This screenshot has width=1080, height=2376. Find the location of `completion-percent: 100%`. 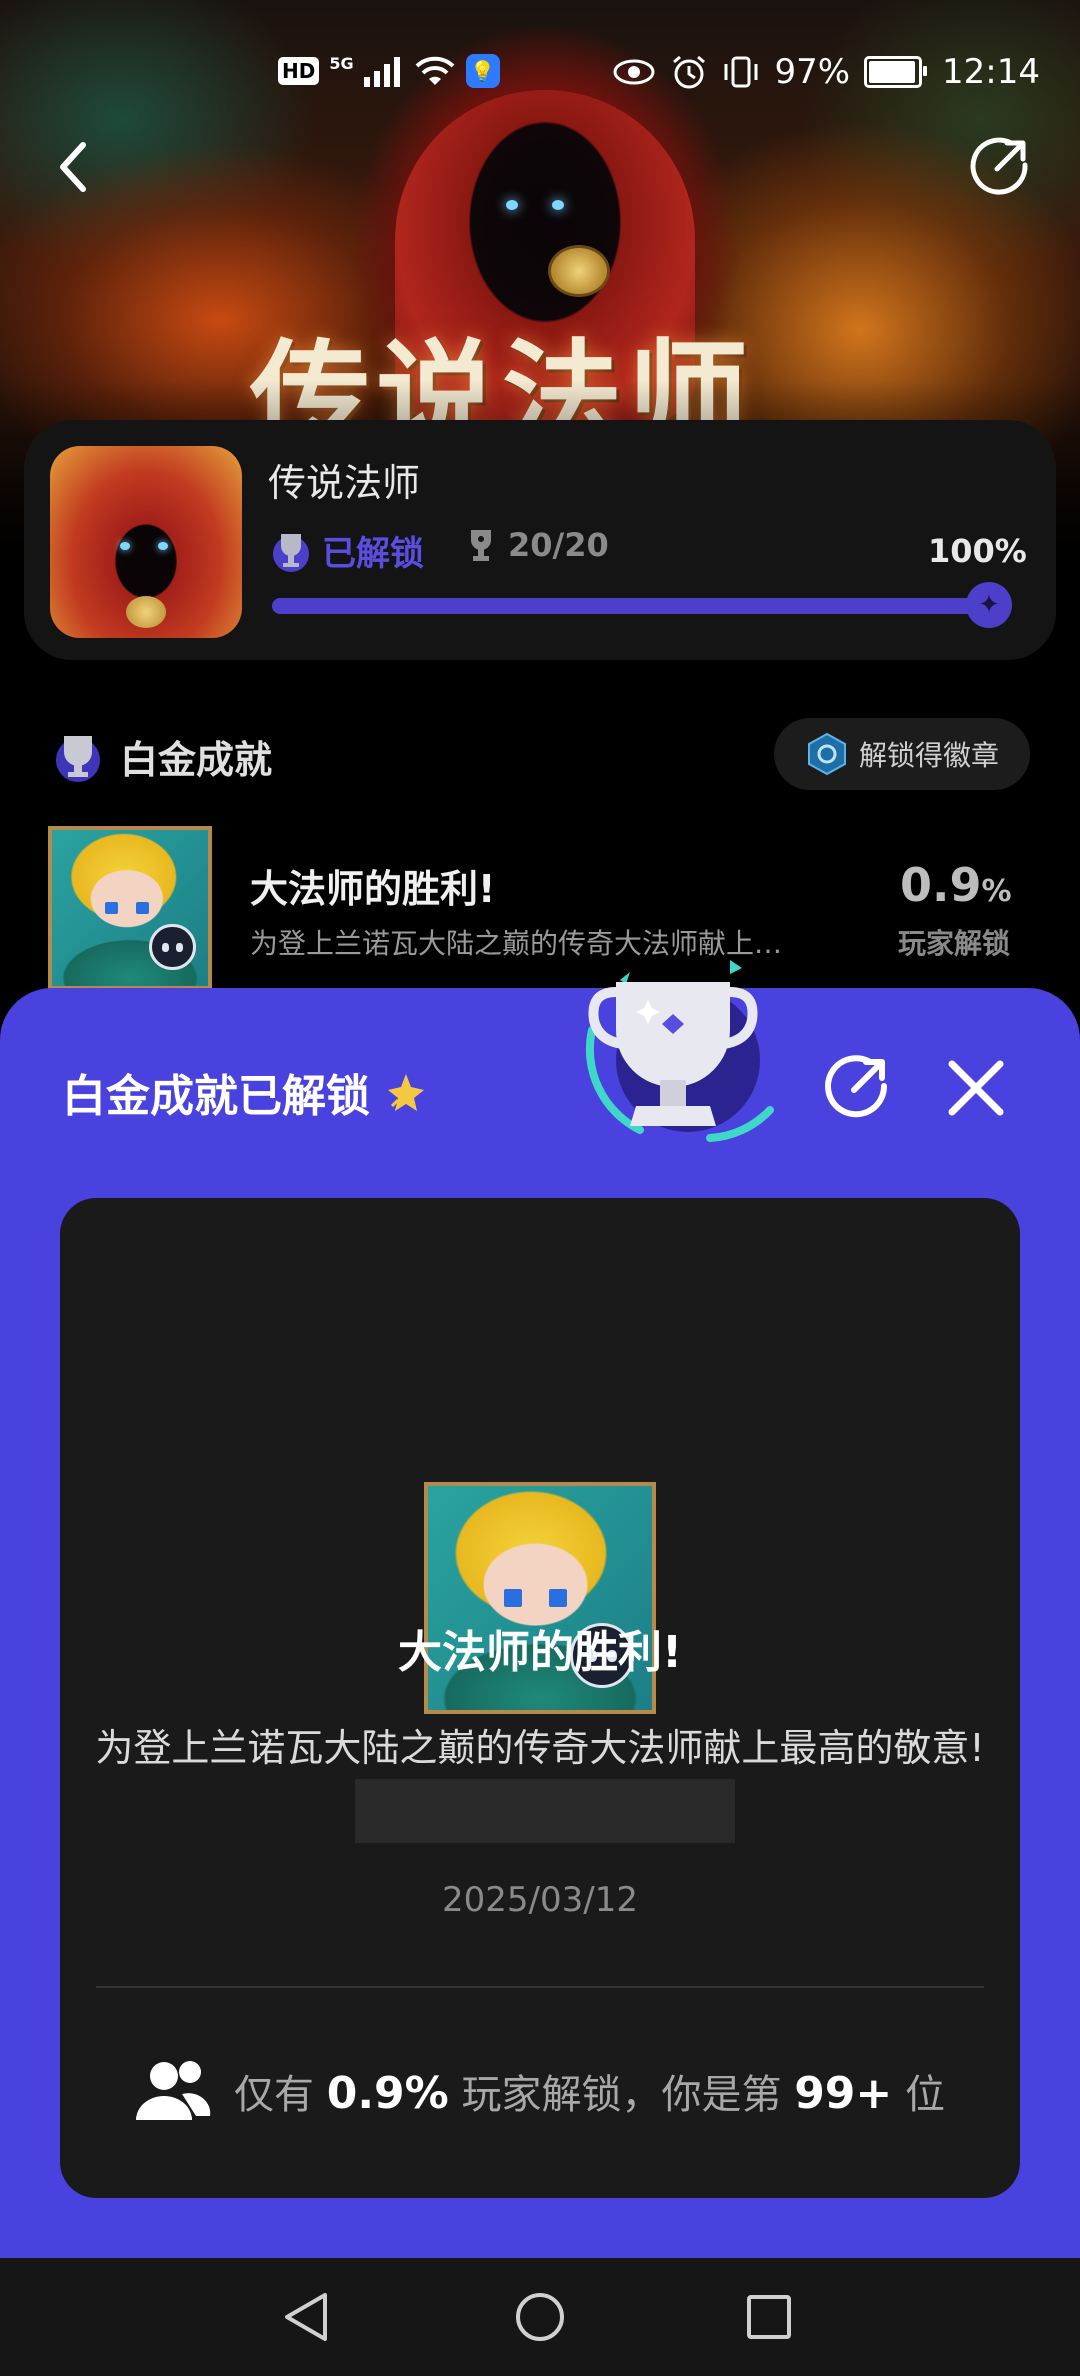

completion-percent: 100% is located at coordinates (977, 551).